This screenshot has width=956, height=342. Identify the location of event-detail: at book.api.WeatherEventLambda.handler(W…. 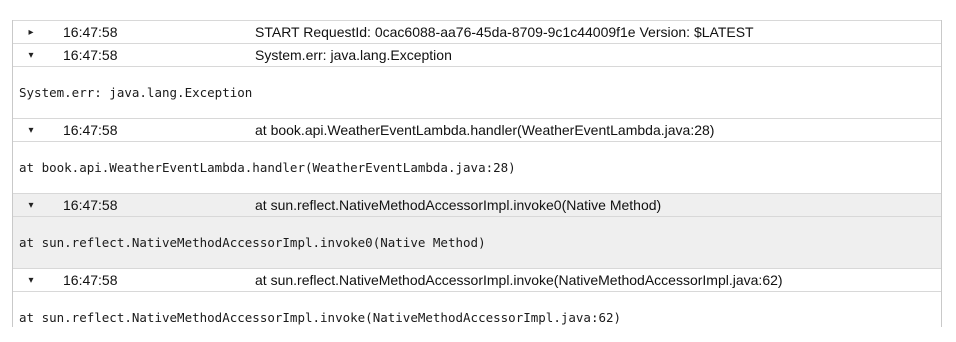
(477, 168).